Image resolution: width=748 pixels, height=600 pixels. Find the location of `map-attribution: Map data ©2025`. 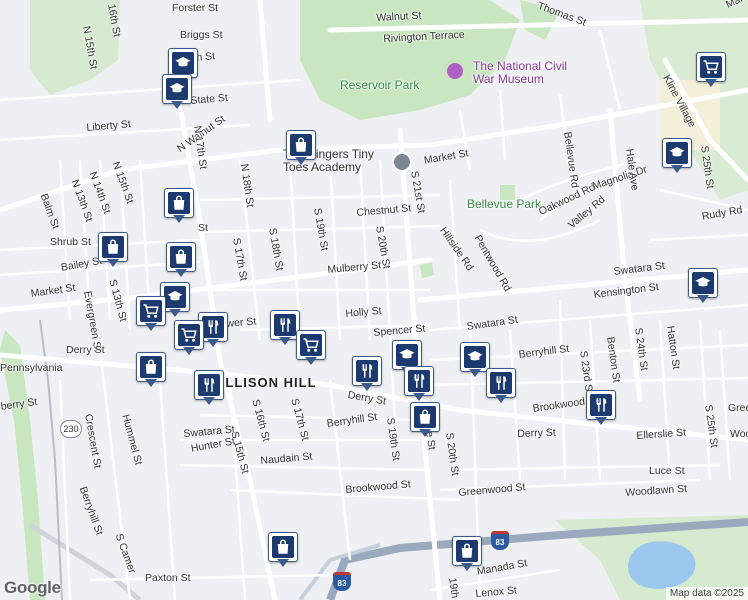

map-attribution: Map data ©2025 is located at coordinates (706, 593).